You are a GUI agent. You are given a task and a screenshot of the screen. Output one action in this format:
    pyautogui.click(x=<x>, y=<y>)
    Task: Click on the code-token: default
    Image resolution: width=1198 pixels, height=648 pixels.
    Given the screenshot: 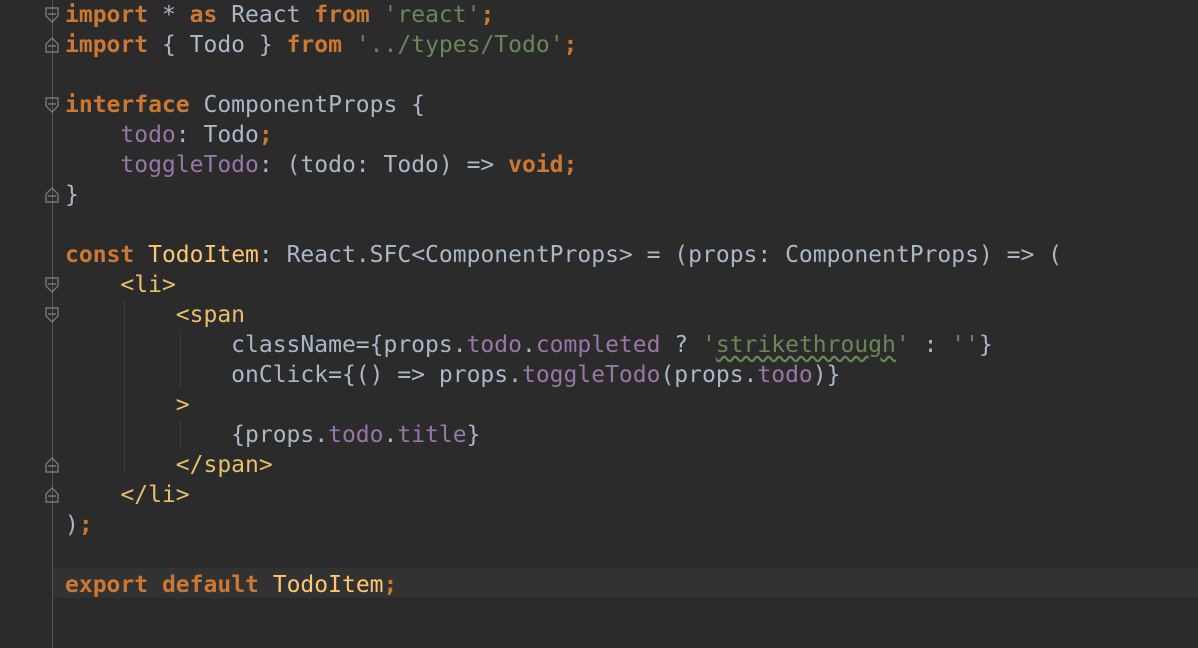 What is the action you would take?
    pyautogui.click(x=210, y=585)
    